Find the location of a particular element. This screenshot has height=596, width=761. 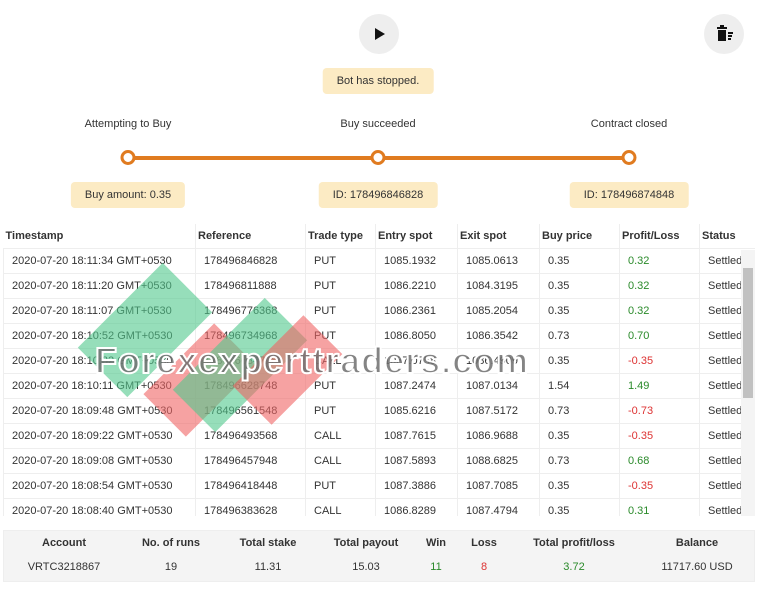

summary-header: Account is located at coordinates (64, 543).